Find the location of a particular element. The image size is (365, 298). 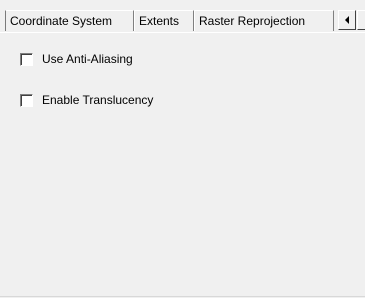

tab-scroll-right-button is located at coordinates (361, 20).